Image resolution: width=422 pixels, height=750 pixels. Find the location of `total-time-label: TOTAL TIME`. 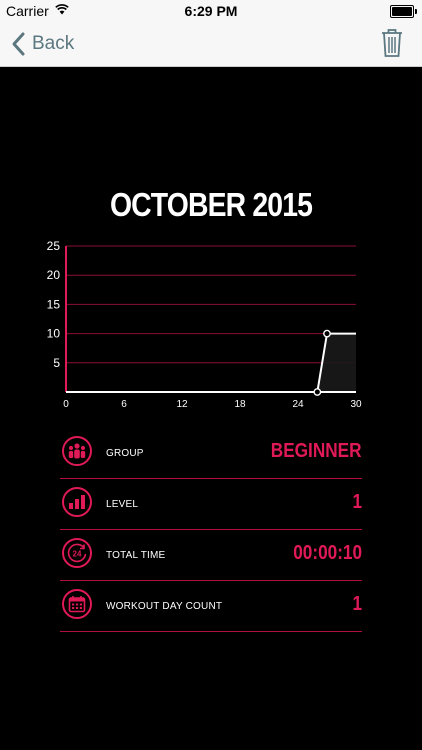

total-time-label: TOTAL TIME is located at coordinates (136, 555).